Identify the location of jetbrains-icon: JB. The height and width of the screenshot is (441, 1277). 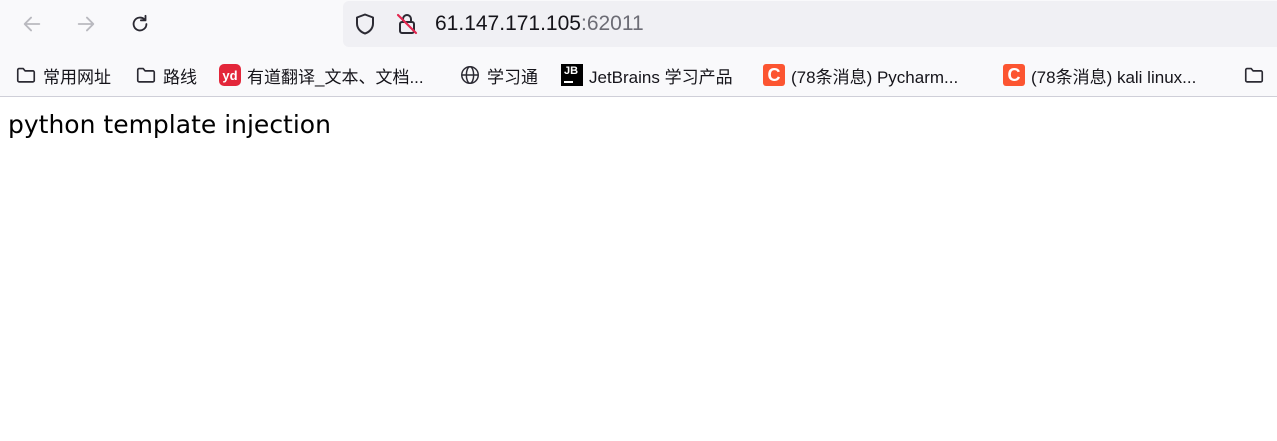
(572, 75).